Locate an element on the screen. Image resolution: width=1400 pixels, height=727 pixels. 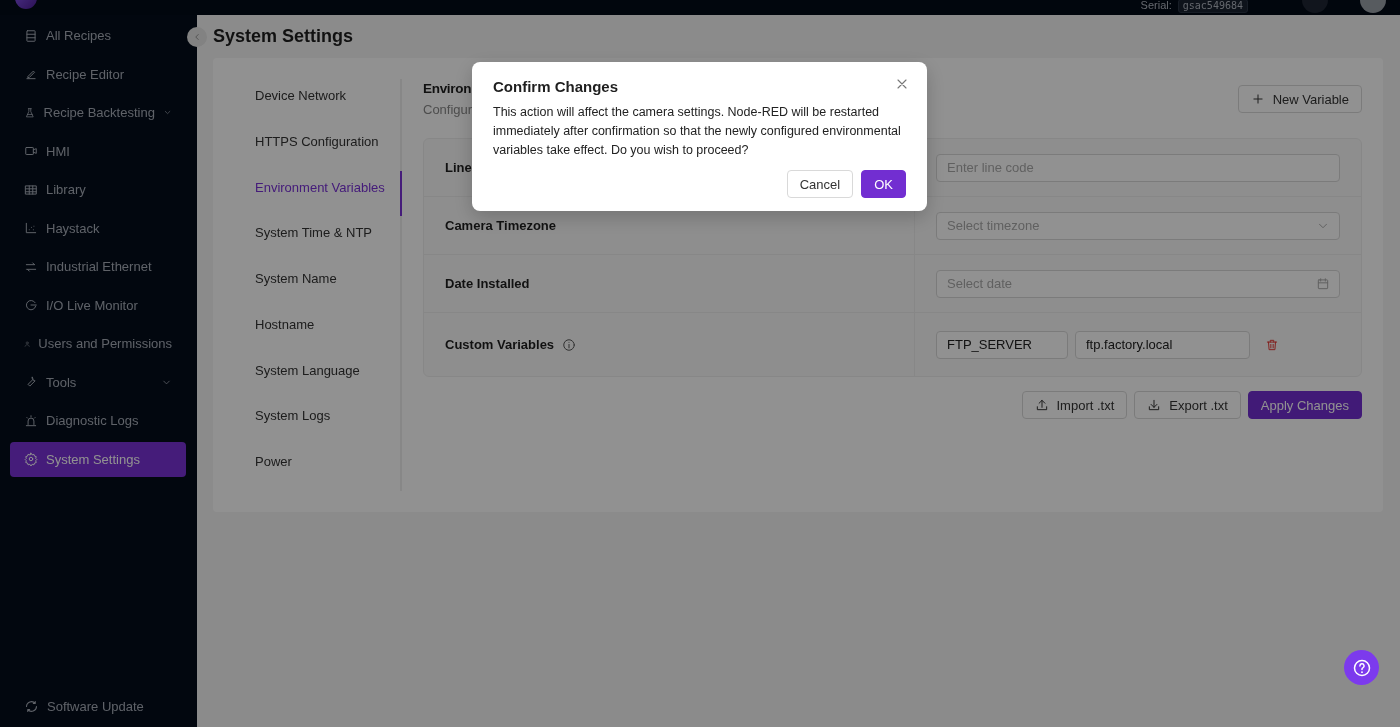
serial-number: gsac549684 is located at coordinates (1212, 6).